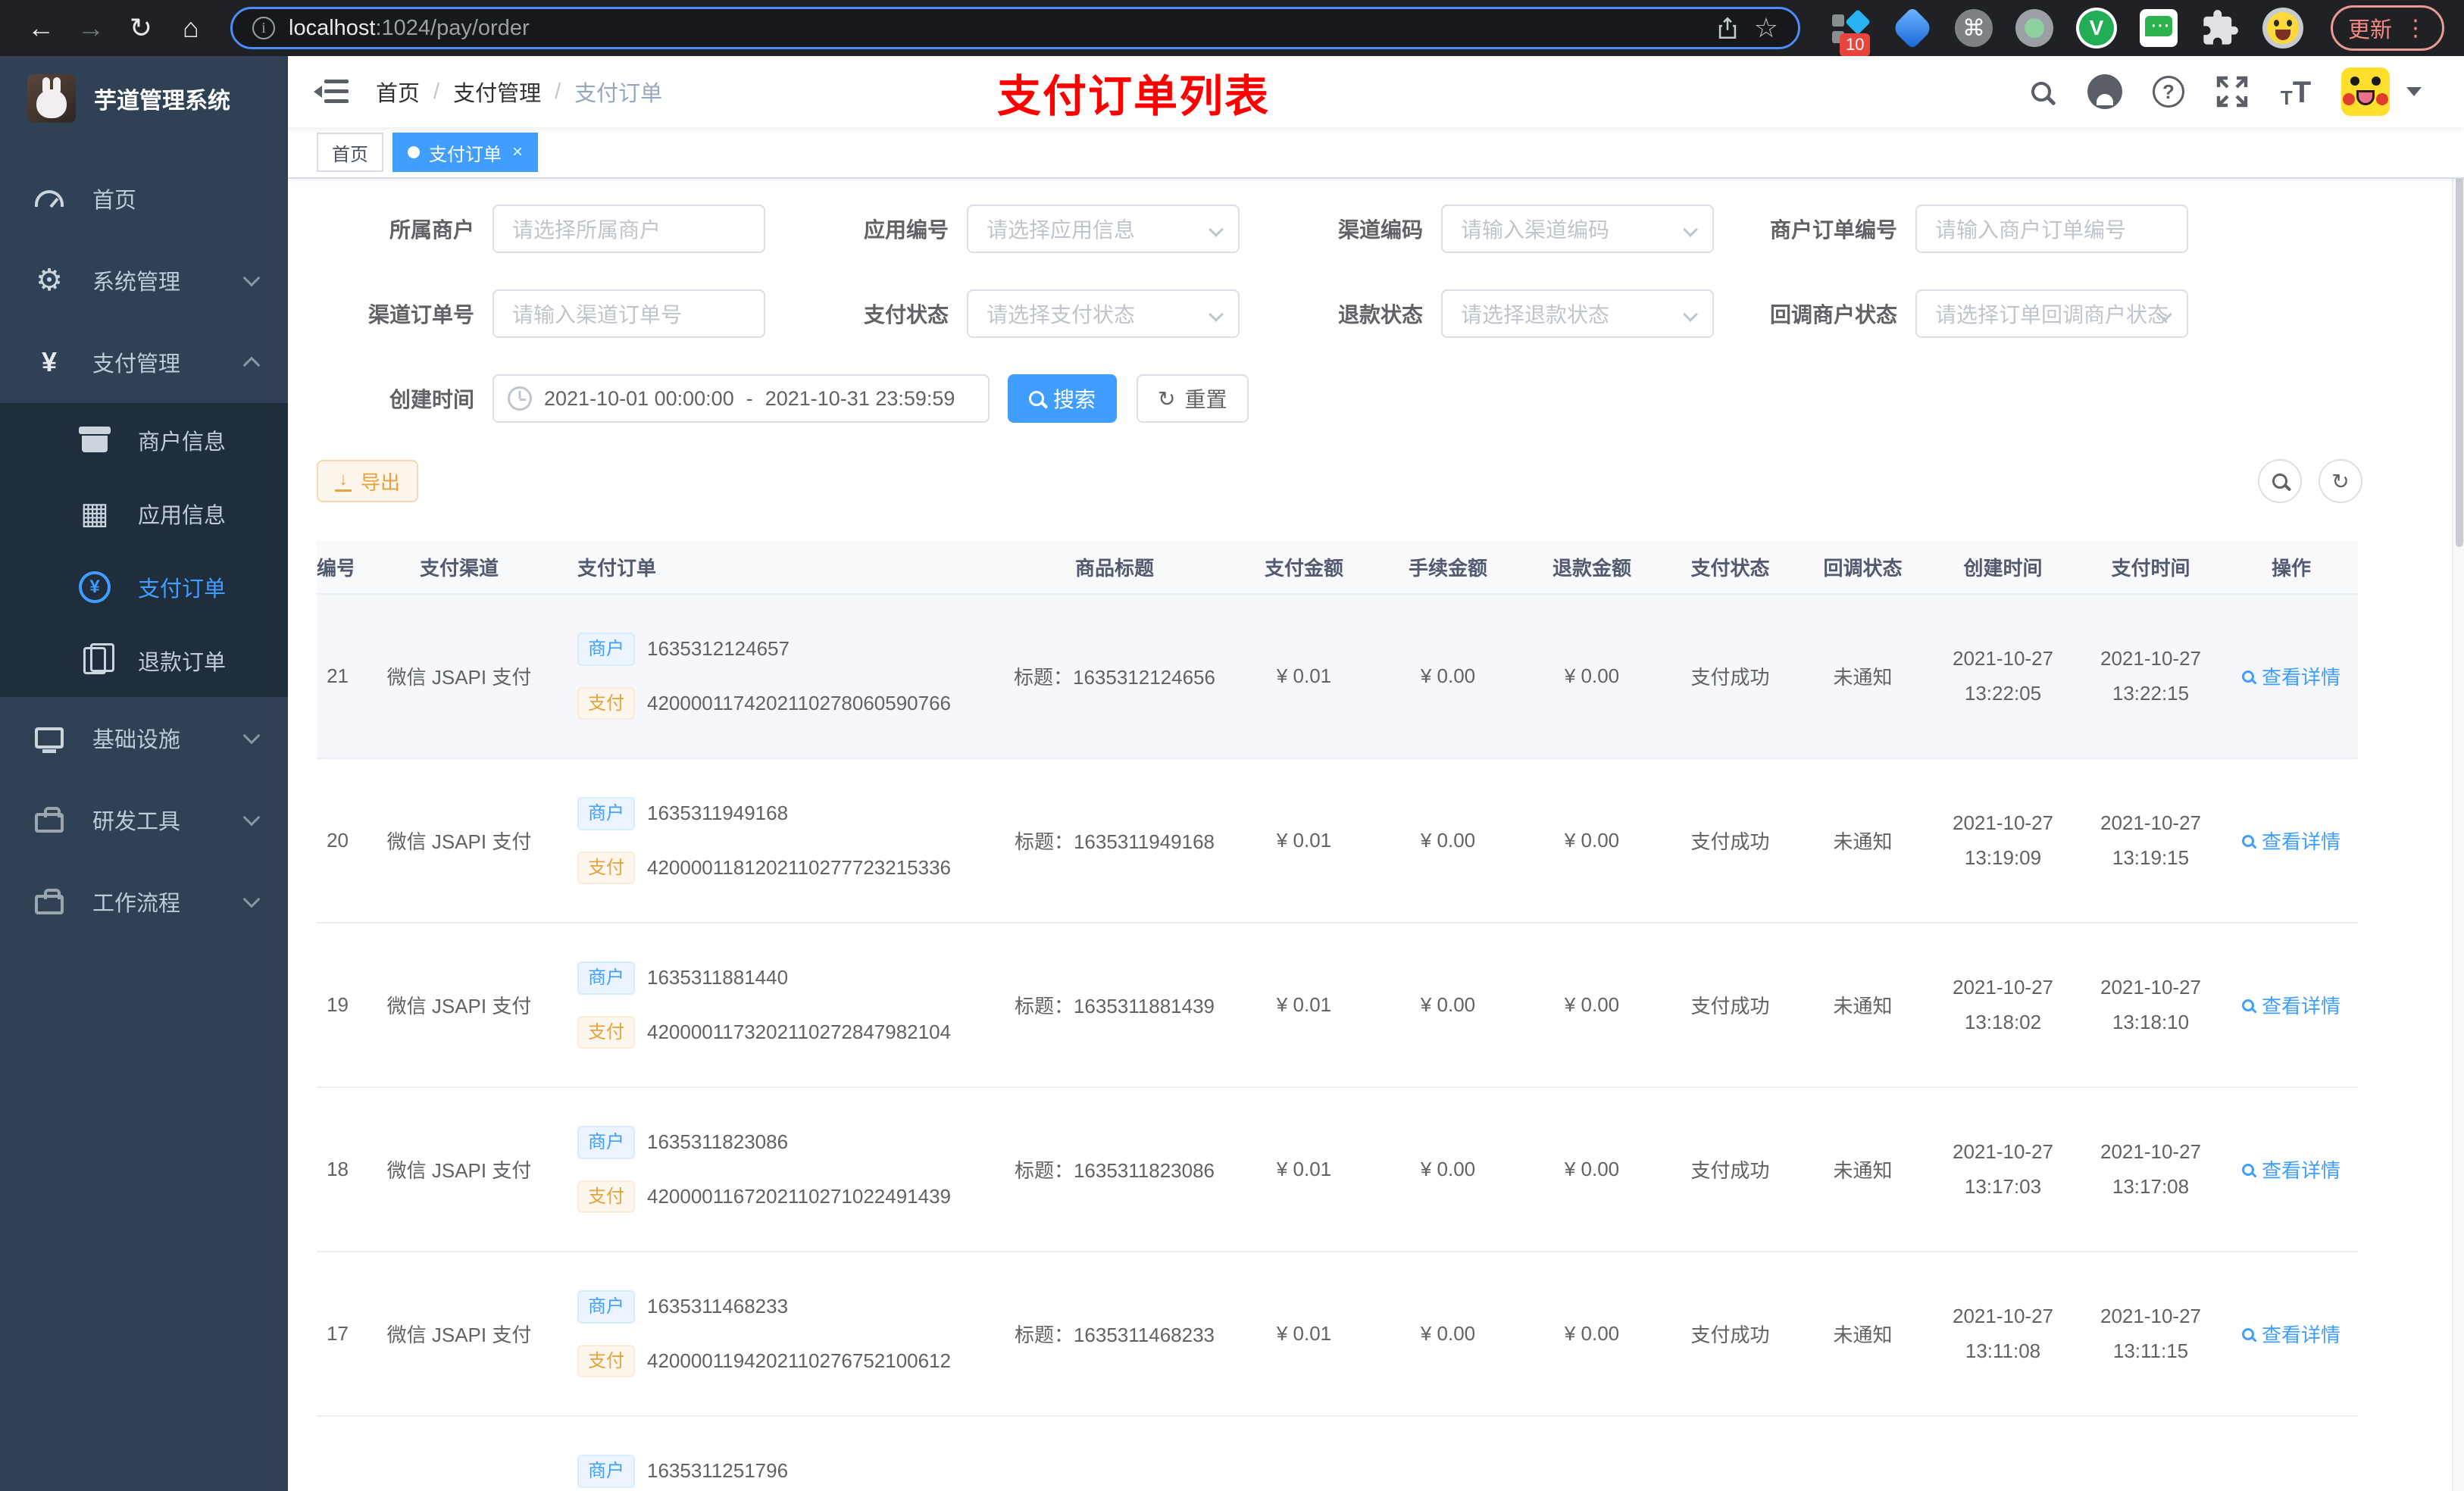 This screenshot has height=1491, width=2464. Describe the element at coordinates (91, 28) in the screenshot. I see `browser-forward-button: →` at that location.